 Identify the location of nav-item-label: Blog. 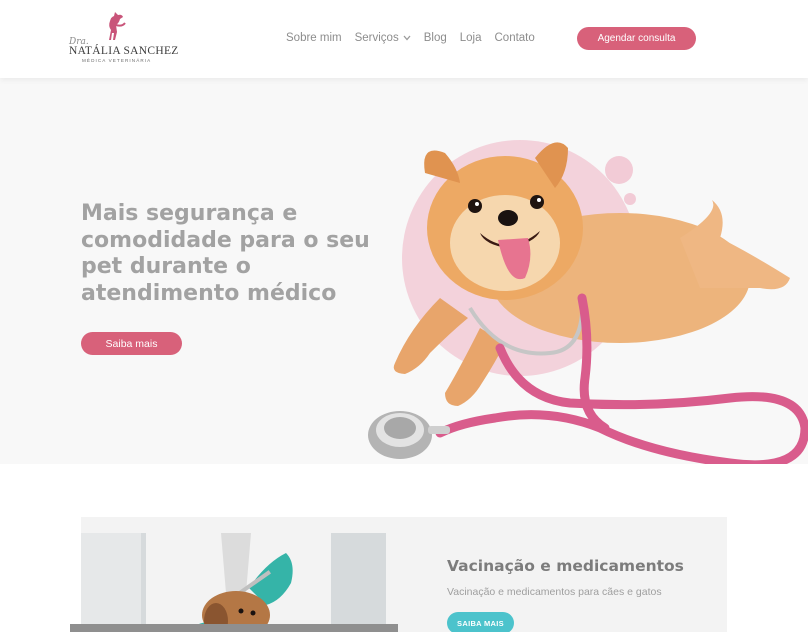
(435, 38).